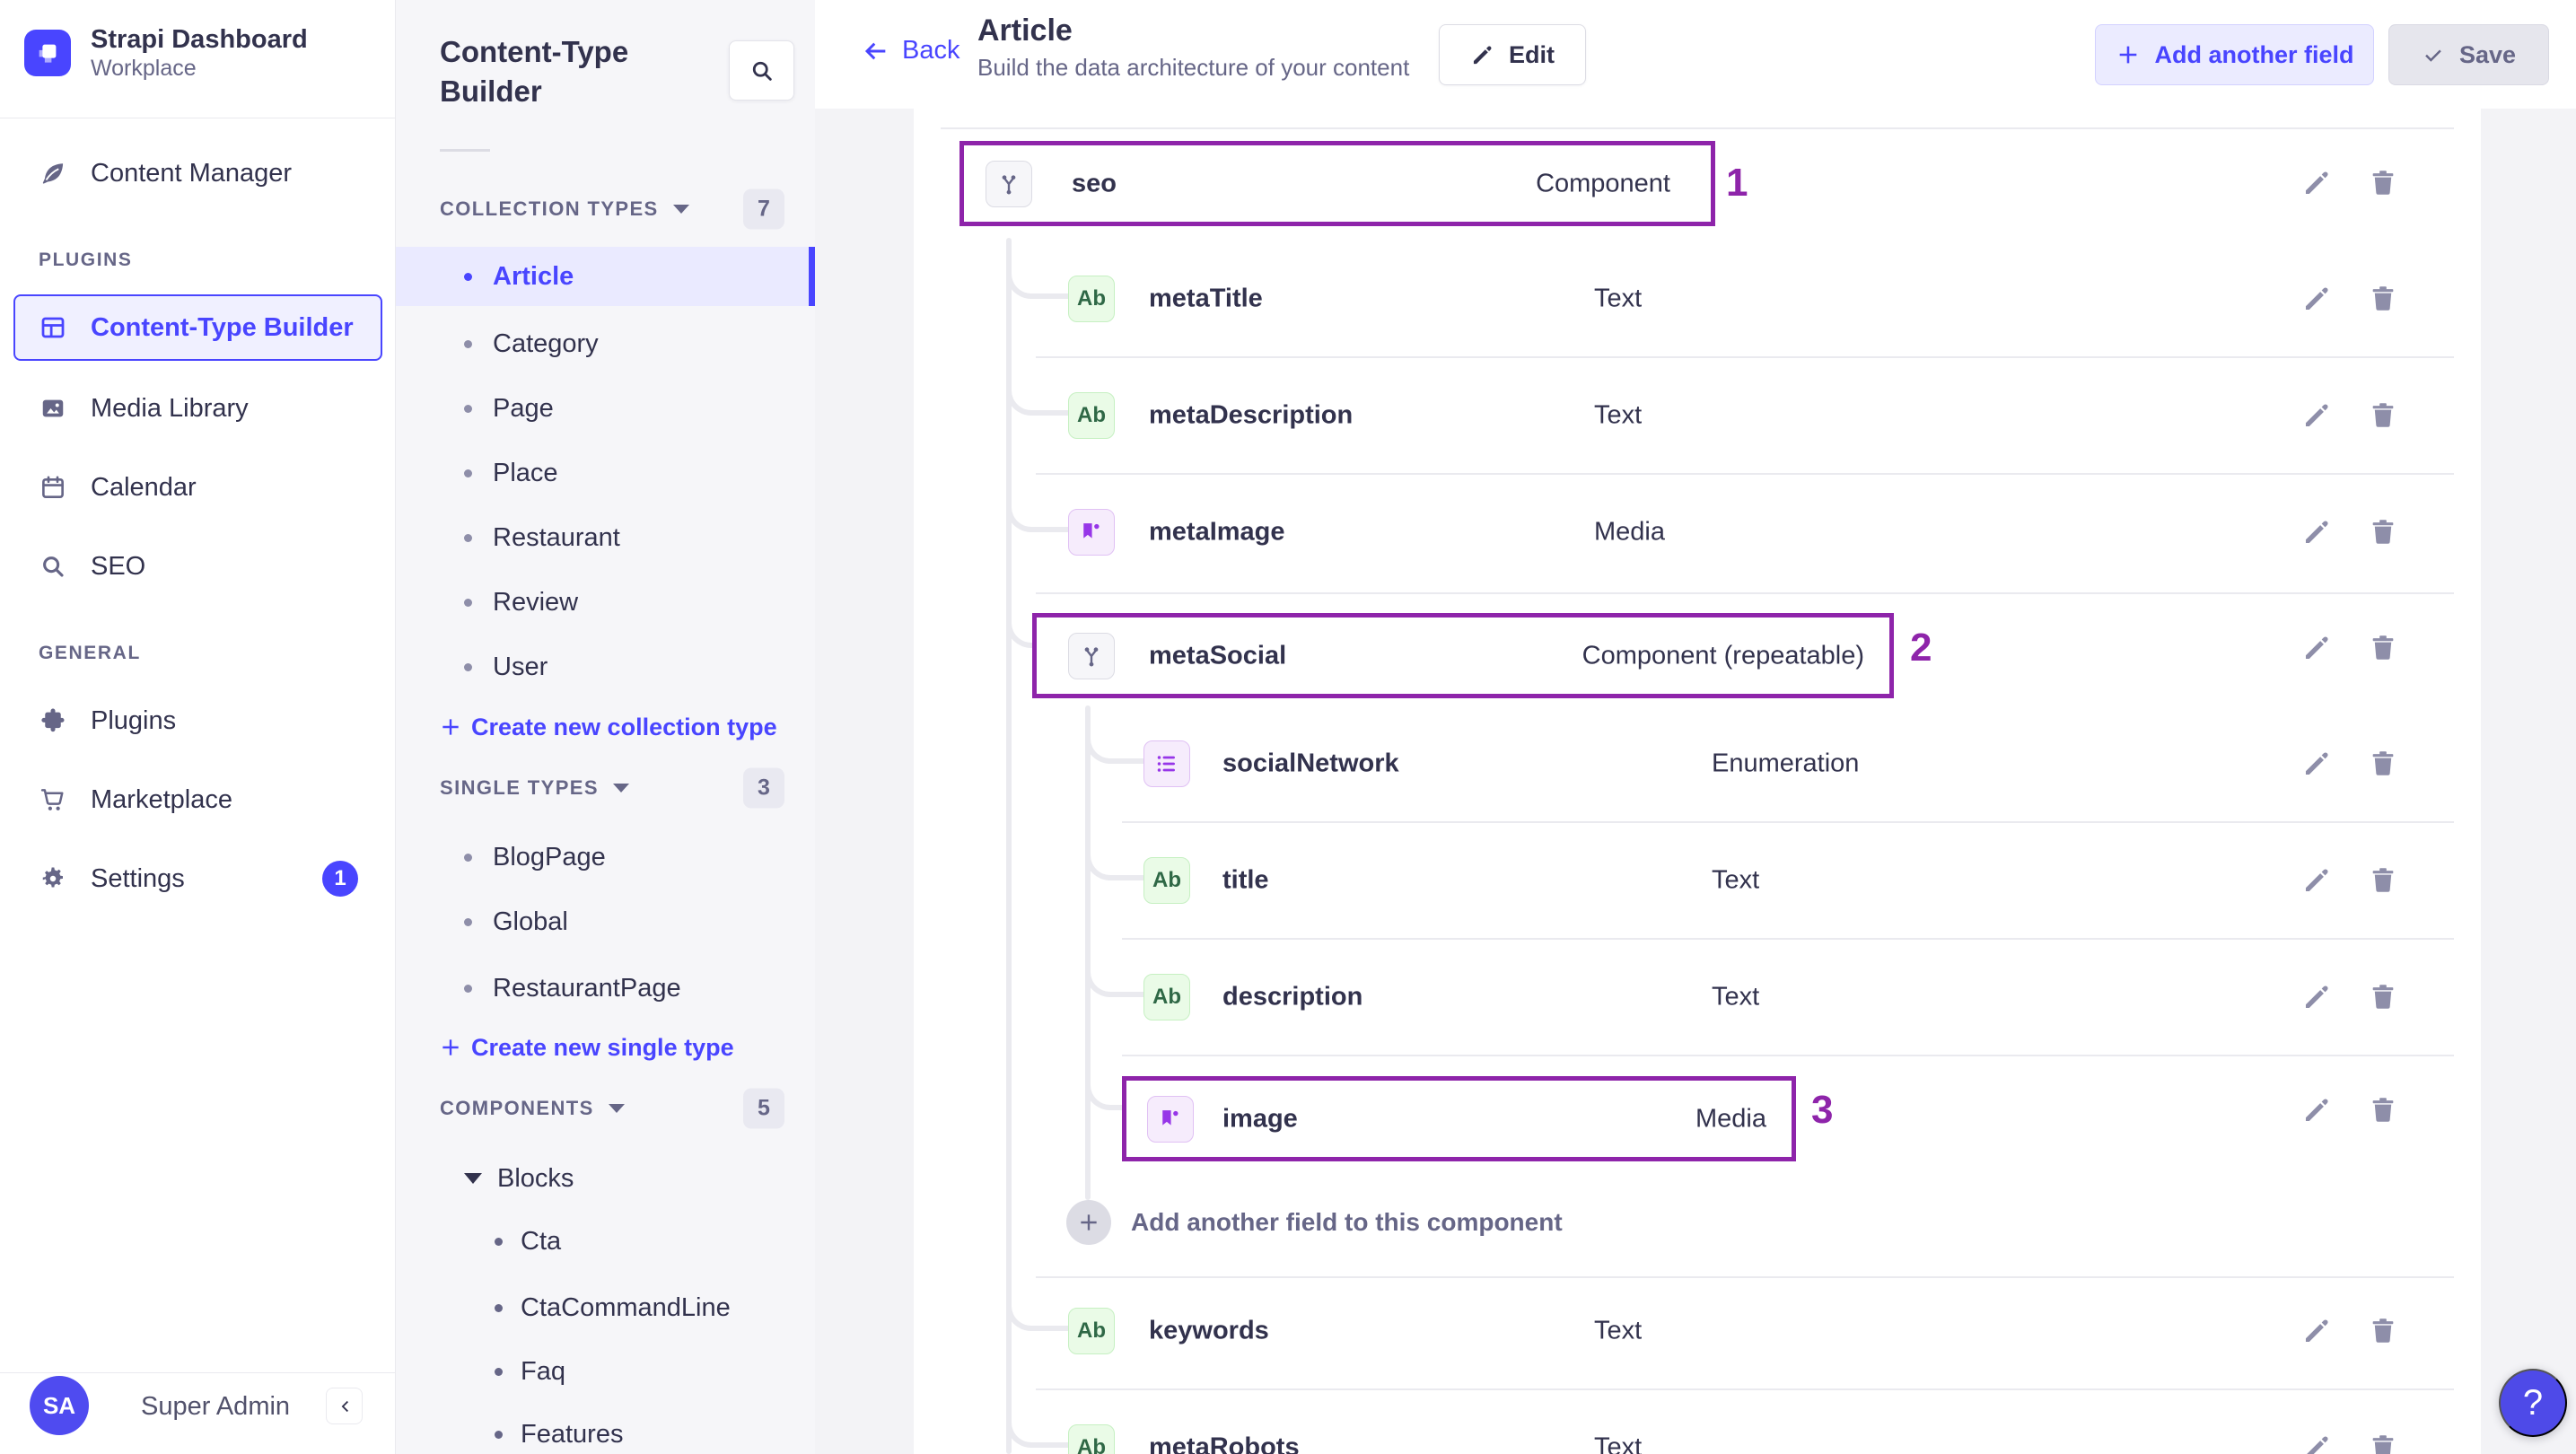 Image resolution: width=2576 pixels, height=1454 pixels. What do you see at coordinates (1166, 763) in the screenshot?
I see `enumeration-field-icon` at bounding box center [1166, 763].